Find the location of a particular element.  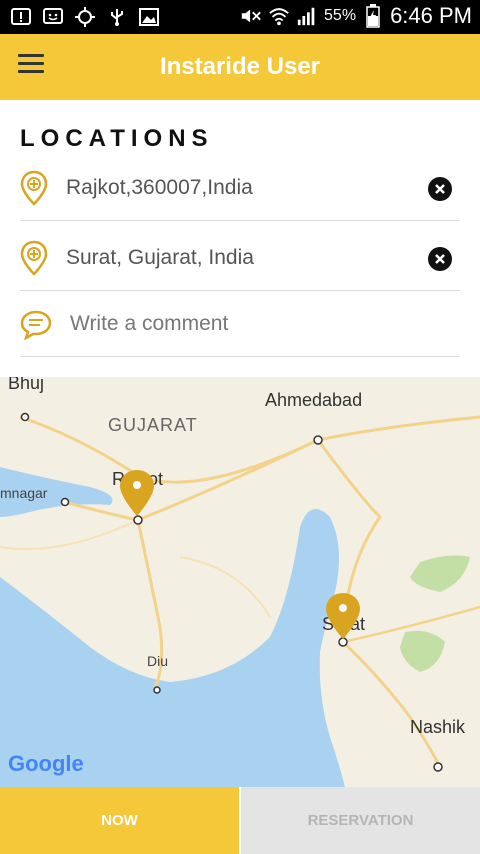

message-icon is located at coordinates (53, 17).